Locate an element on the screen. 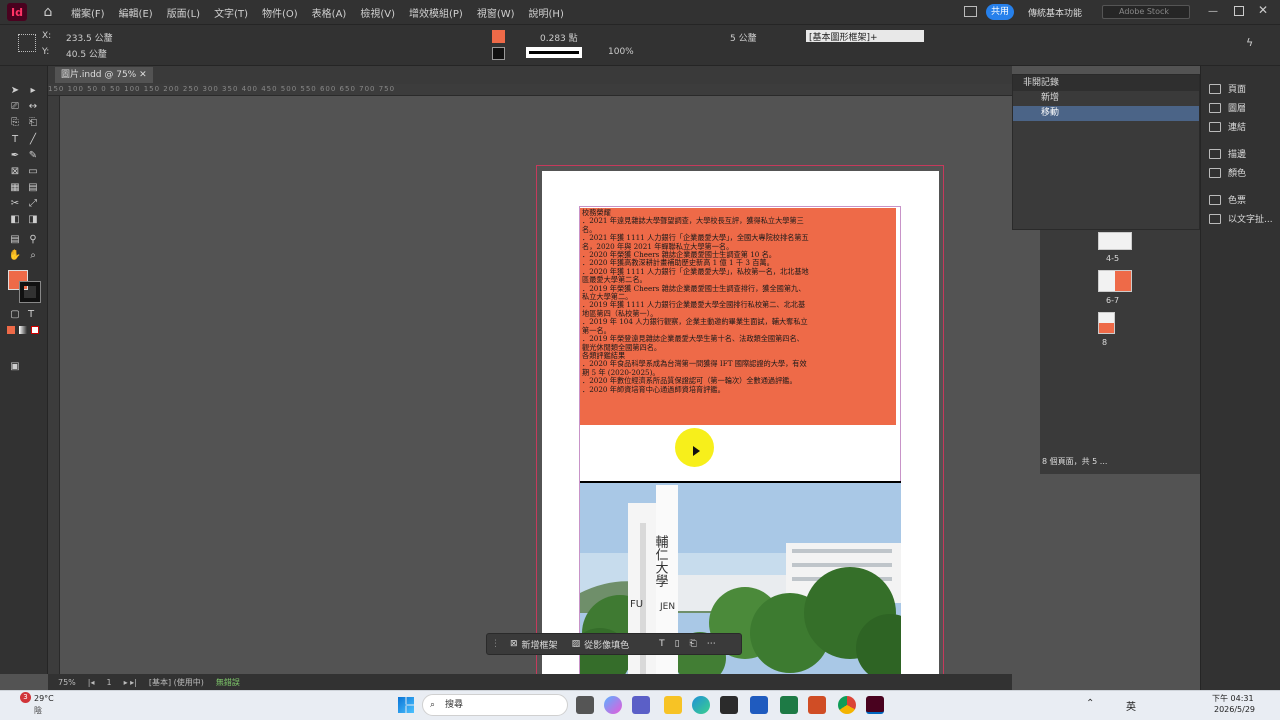 The width and height of the screenshot is (1280, 720). first-page-icon: |◂ is located at coordinates (91, 682).